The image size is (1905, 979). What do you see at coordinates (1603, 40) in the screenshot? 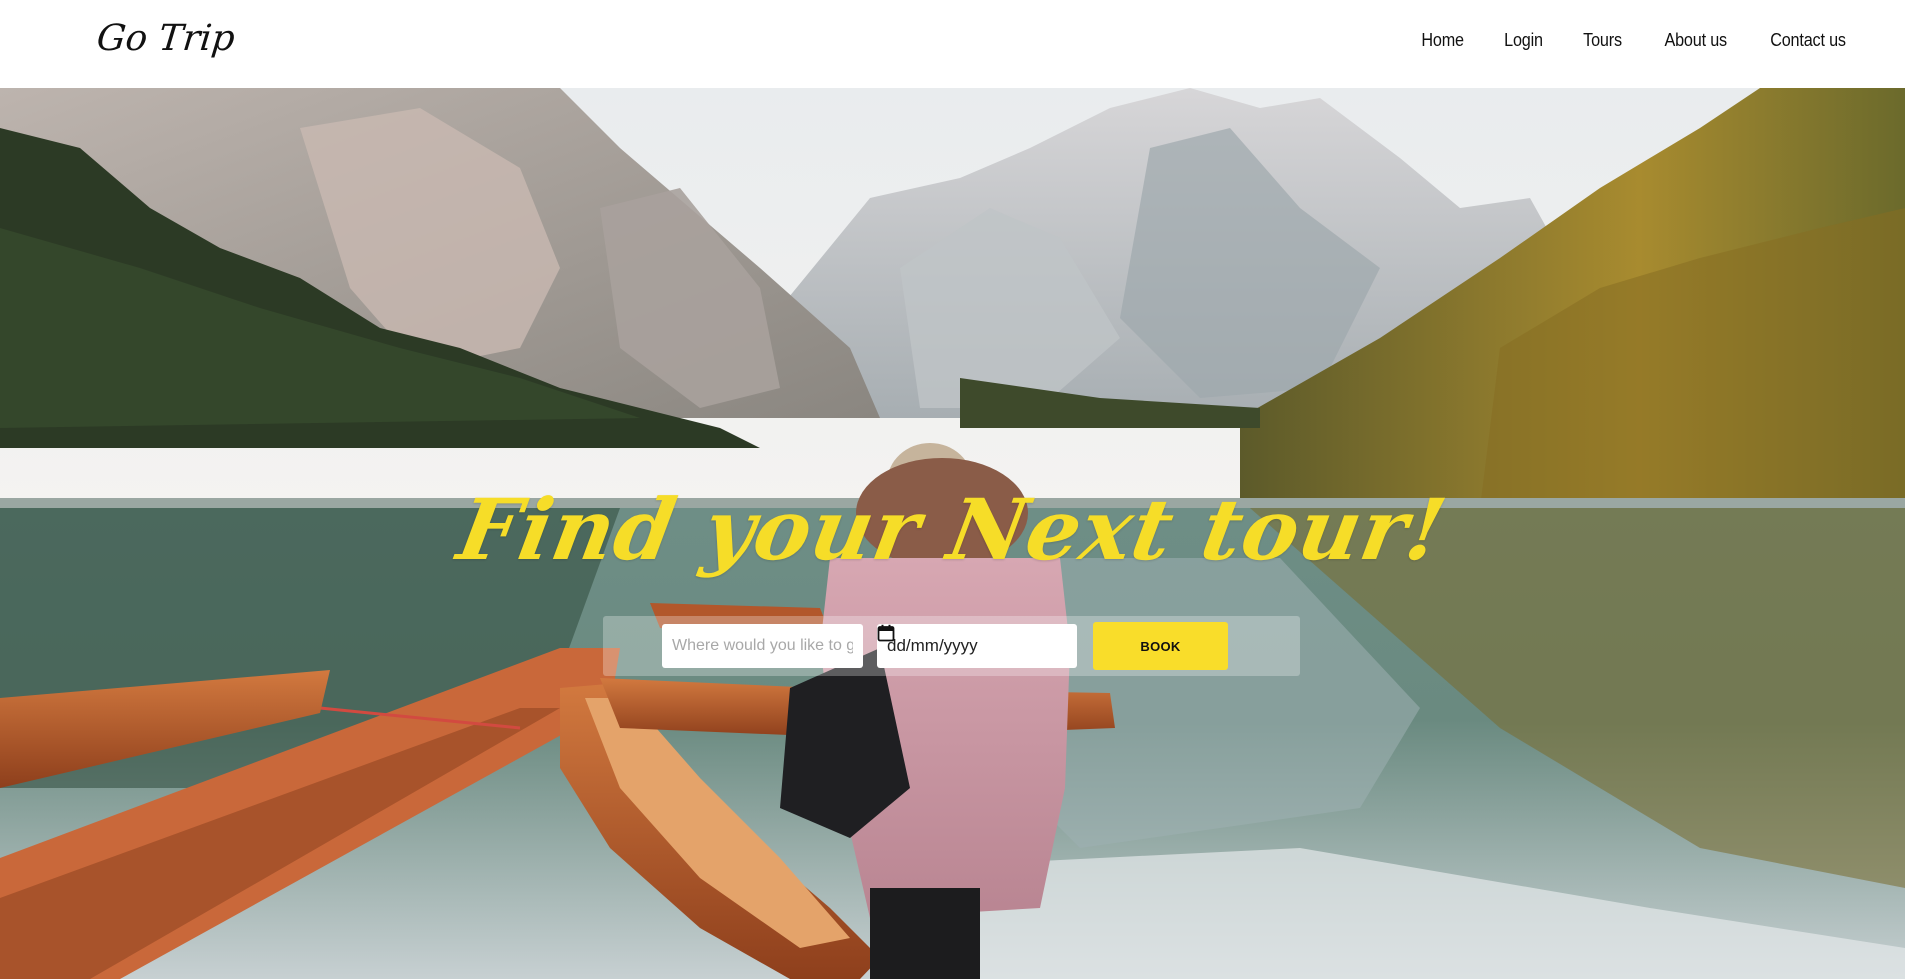
I see `nav-tours: Tours` at bounding box center [1603, 40].